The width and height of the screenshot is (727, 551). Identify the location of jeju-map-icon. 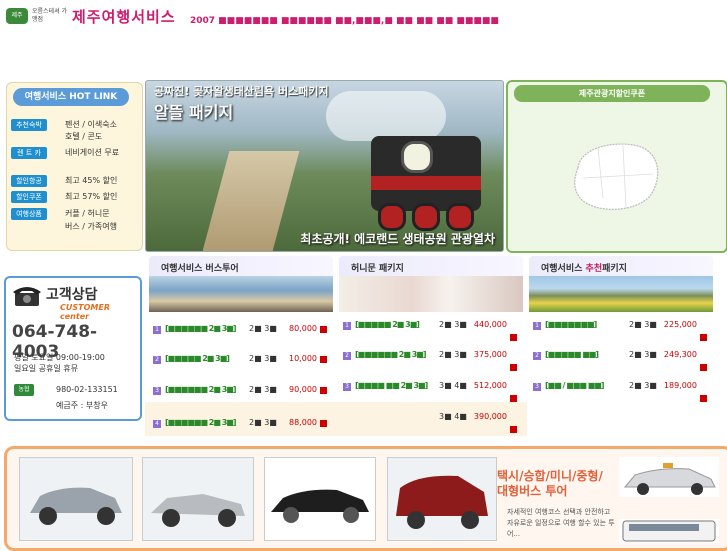
(616, 176).